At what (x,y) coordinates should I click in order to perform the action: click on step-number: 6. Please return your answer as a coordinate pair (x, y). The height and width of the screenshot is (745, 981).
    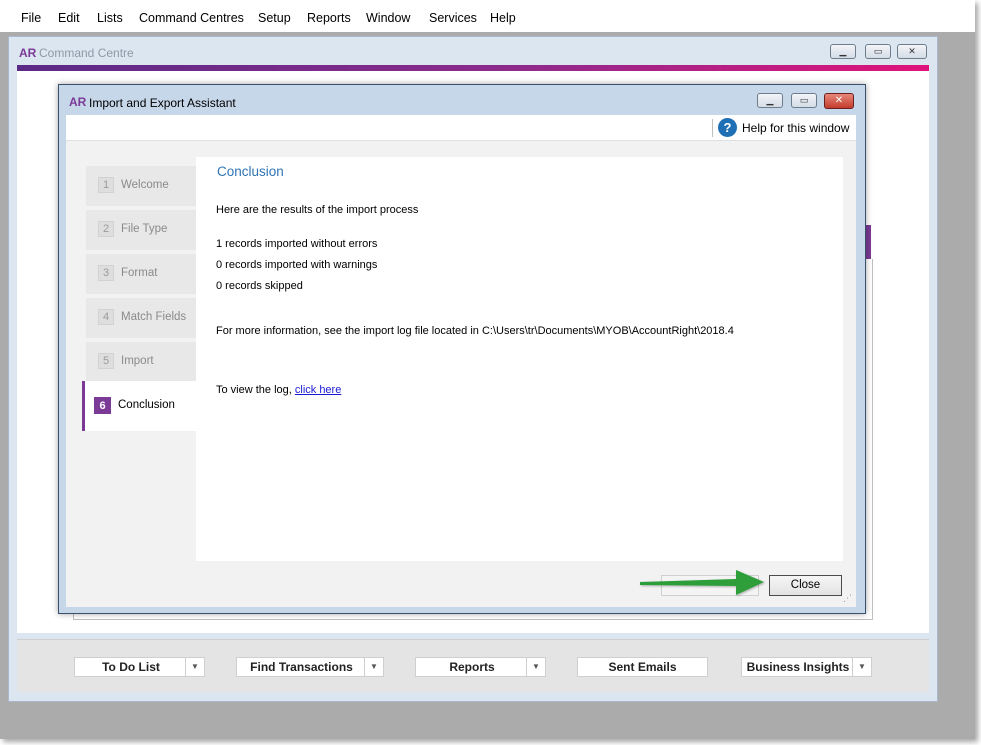
    Looking at the image, I should click on (102, 405).